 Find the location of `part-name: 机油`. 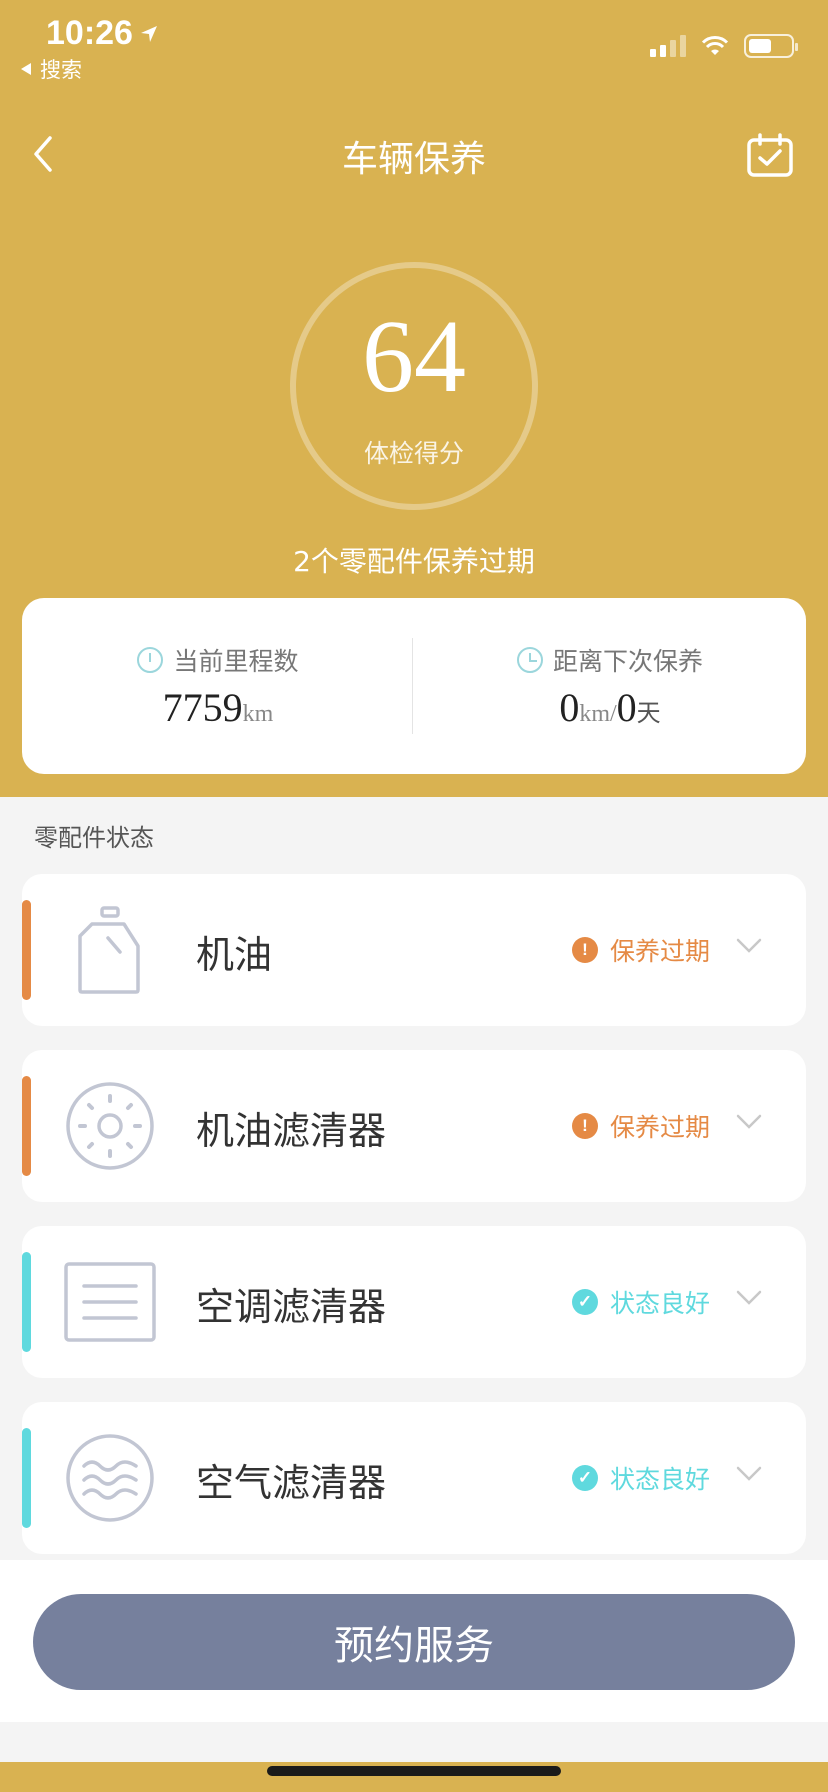

part-name: 机油 is located at coordinates (234, 955).